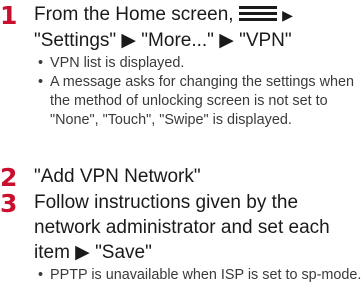  Describe the element at coordinates (163, 40) in the screenshot. I see `step-title-line: "Settings" ▶ "More..." ▶ "VPN"` at that location.